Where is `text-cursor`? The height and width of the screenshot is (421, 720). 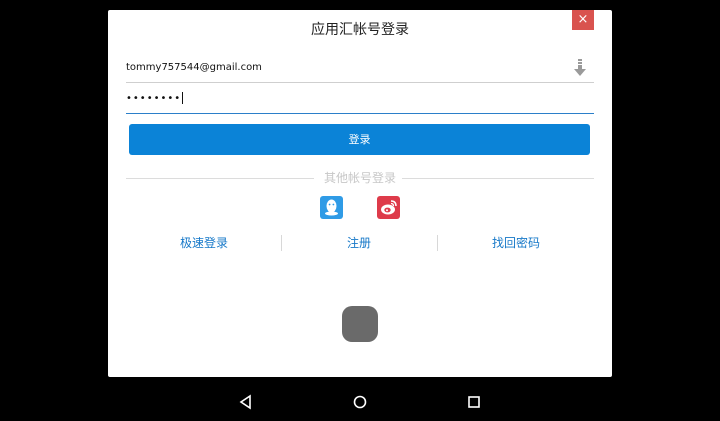
text-cursor is located at coordinates (183, 98).